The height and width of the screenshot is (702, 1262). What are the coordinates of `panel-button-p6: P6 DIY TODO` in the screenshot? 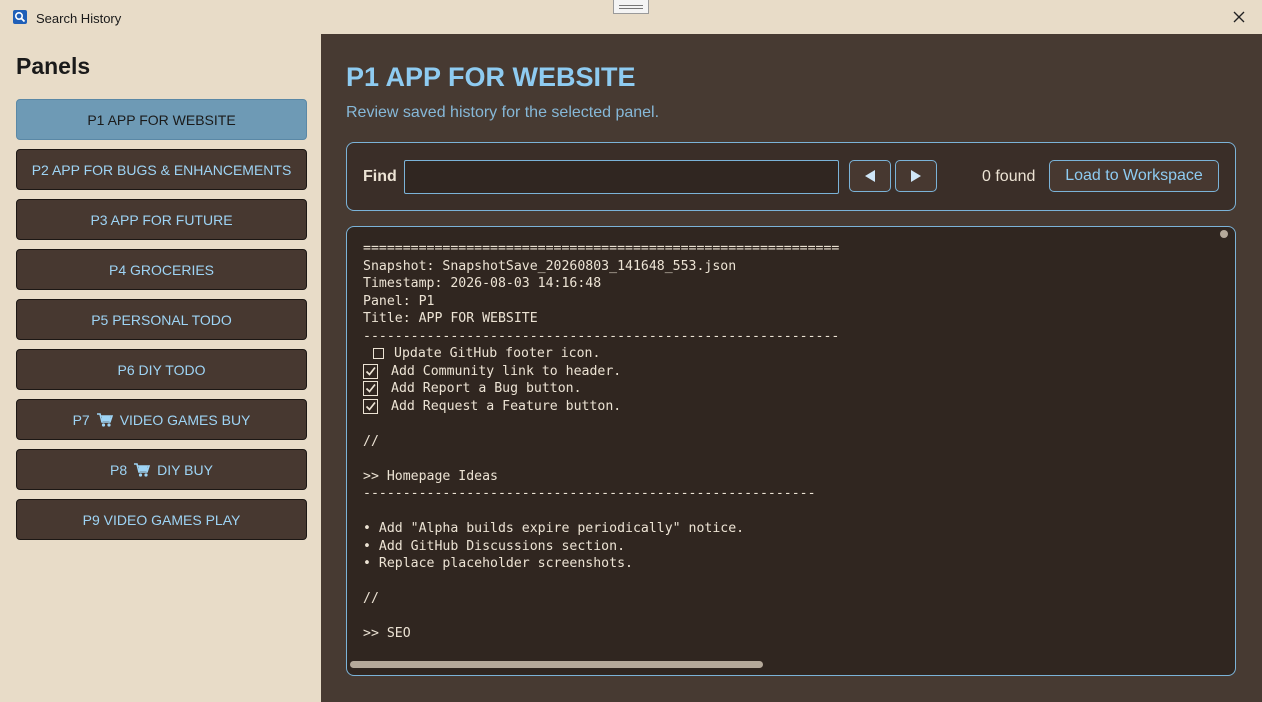 It's located at (161, 369).